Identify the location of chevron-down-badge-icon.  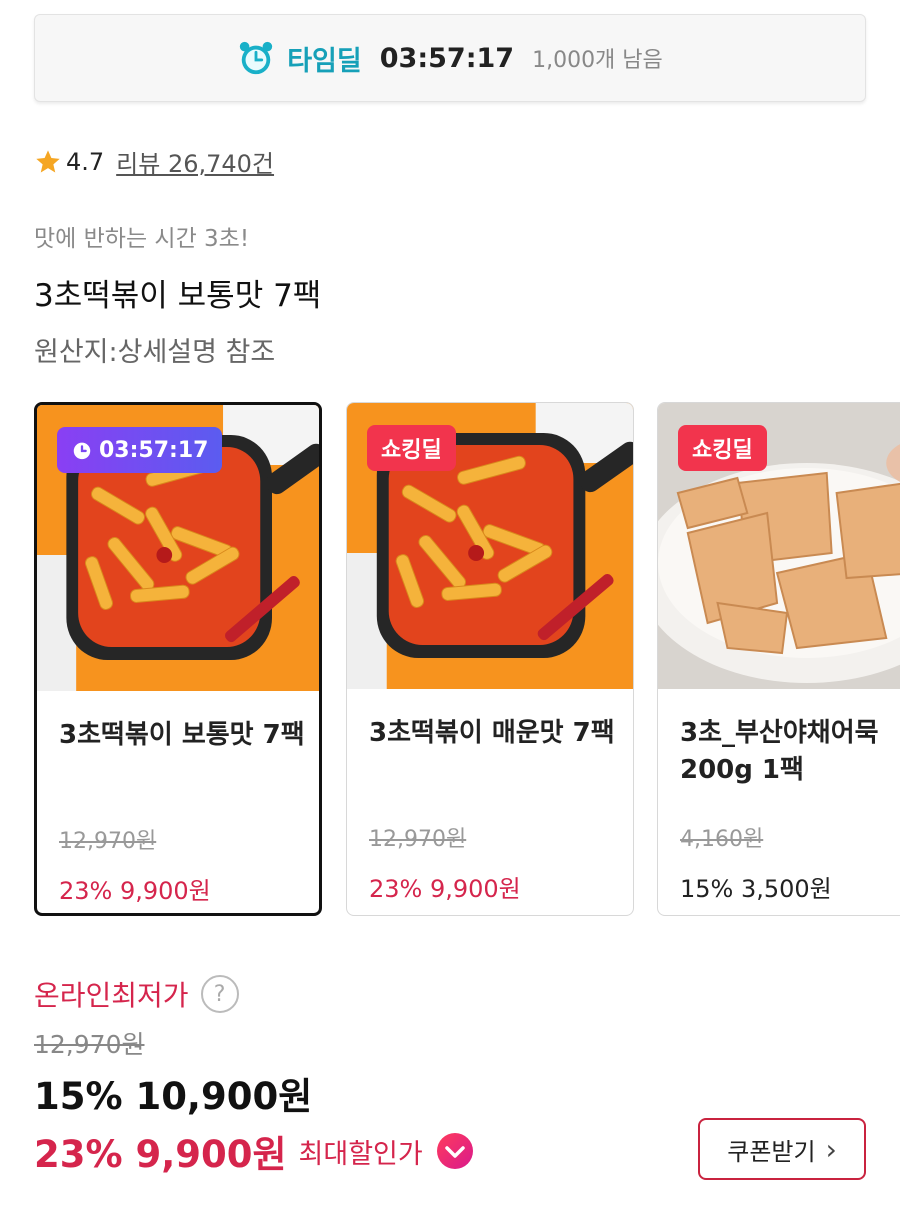
(455, 1151).